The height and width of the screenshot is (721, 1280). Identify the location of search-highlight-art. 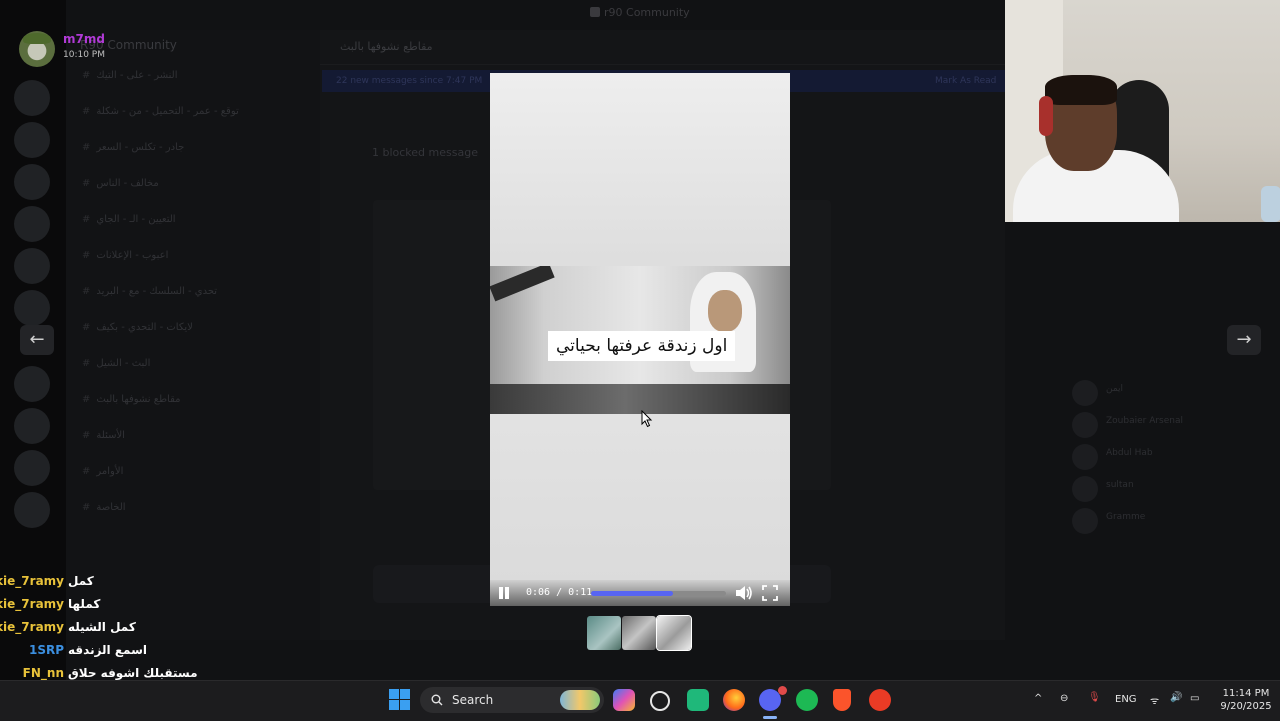
(580, 700).